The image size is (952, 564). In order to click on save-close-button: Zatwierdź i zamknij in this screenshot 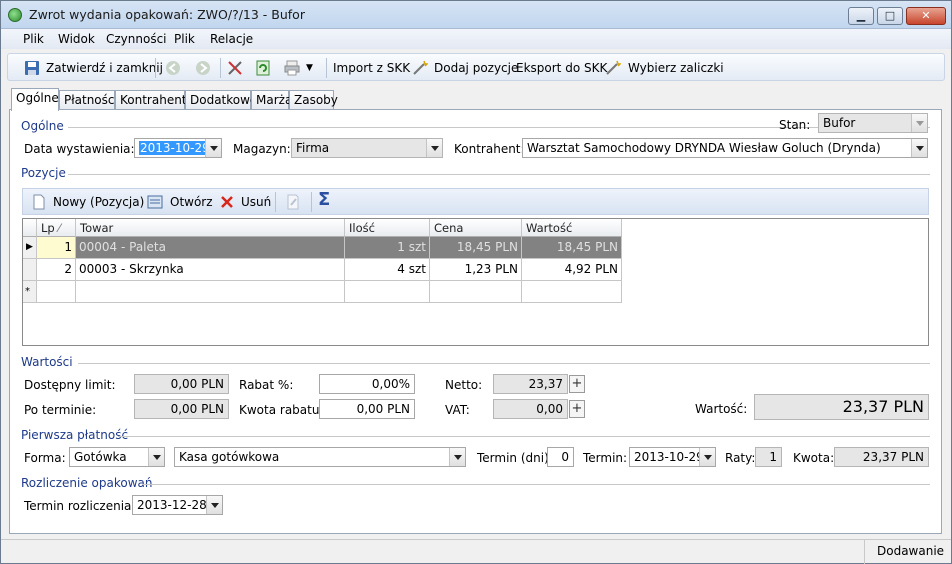, I will do `click(104, 68)`.